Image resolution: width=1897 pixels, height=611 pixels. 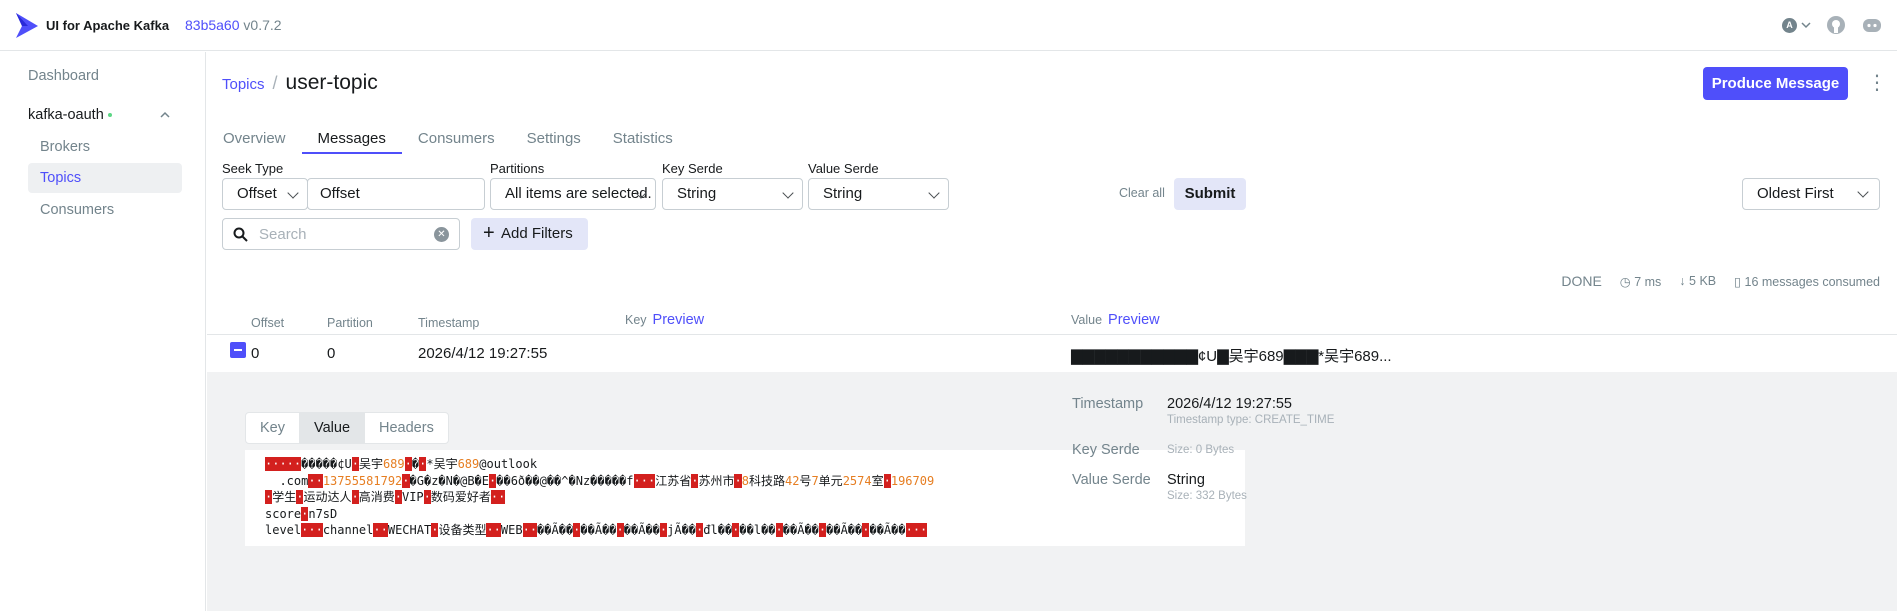 I want to click on top-navbar: UI for Apache Kafka 83b5a60 v0.7.2 A, so click(x=948, y=25).